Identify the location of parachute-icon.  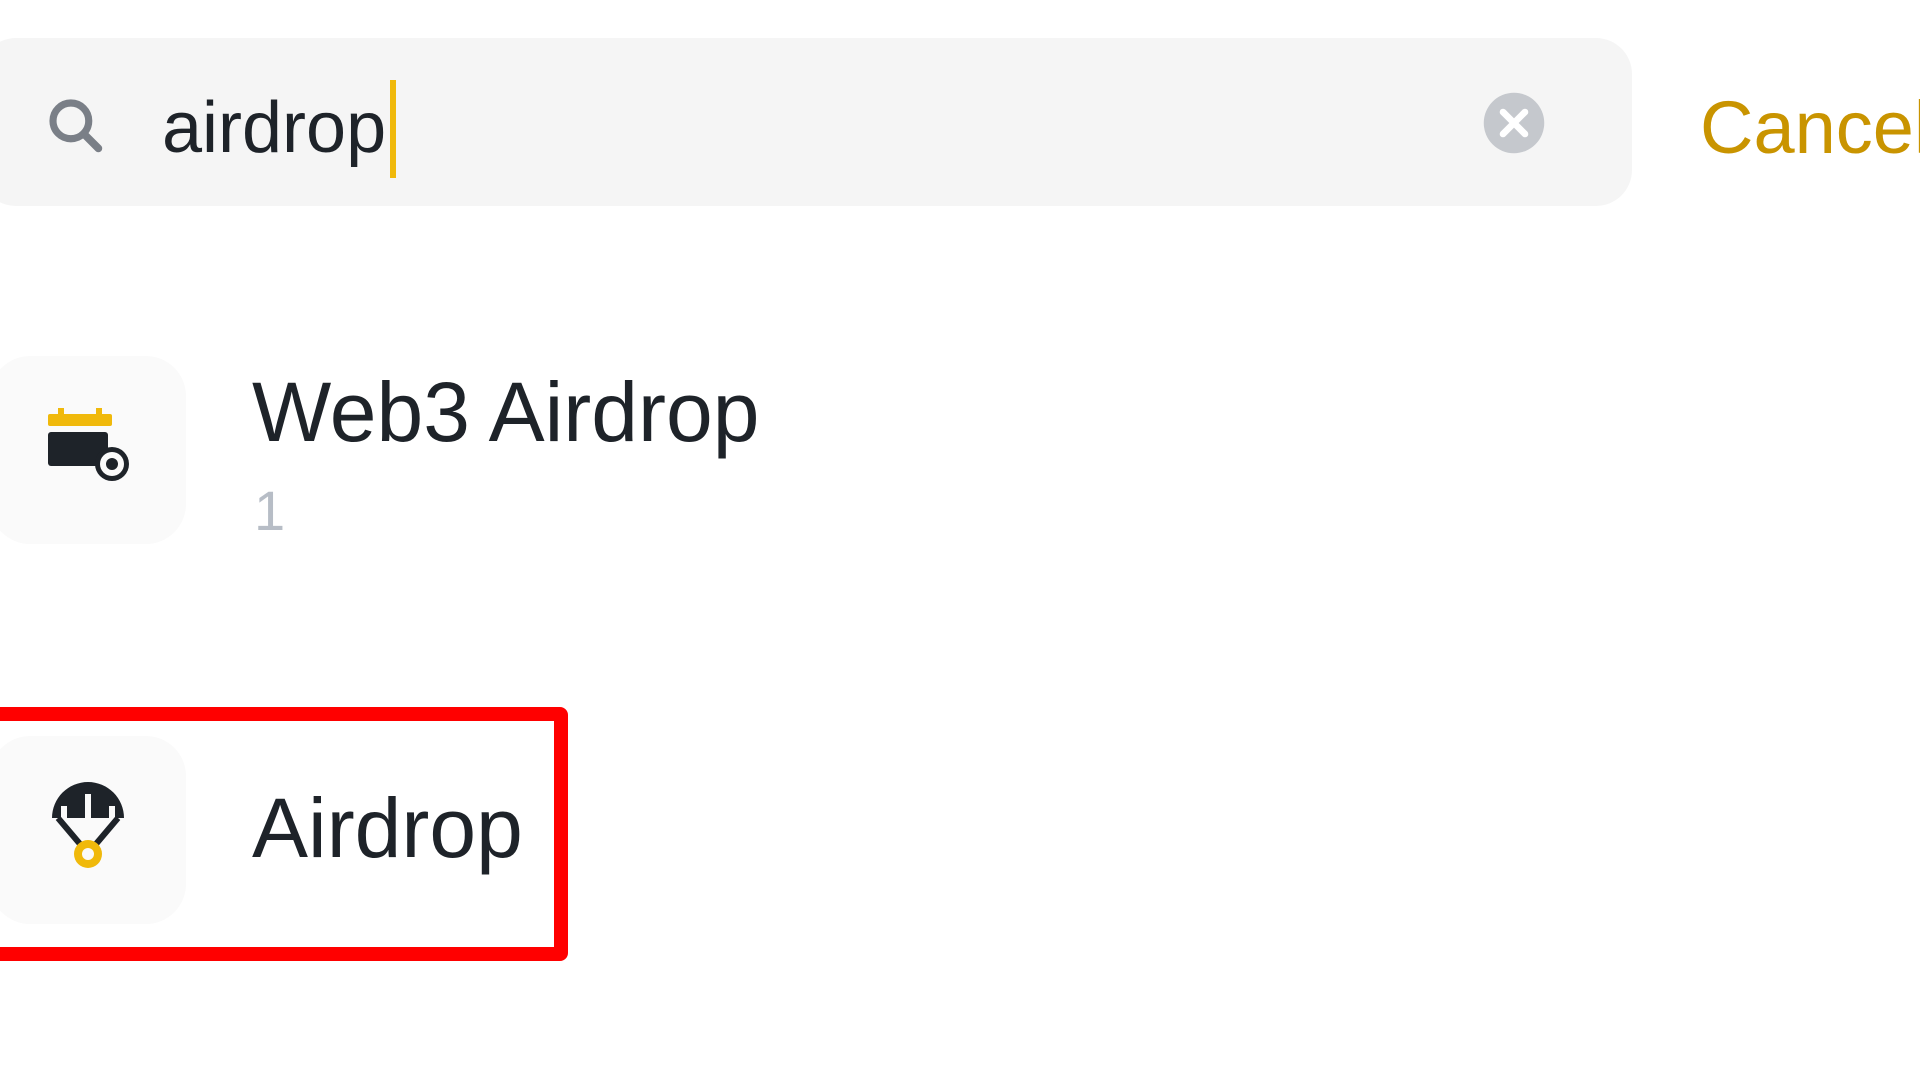
(88, 825).